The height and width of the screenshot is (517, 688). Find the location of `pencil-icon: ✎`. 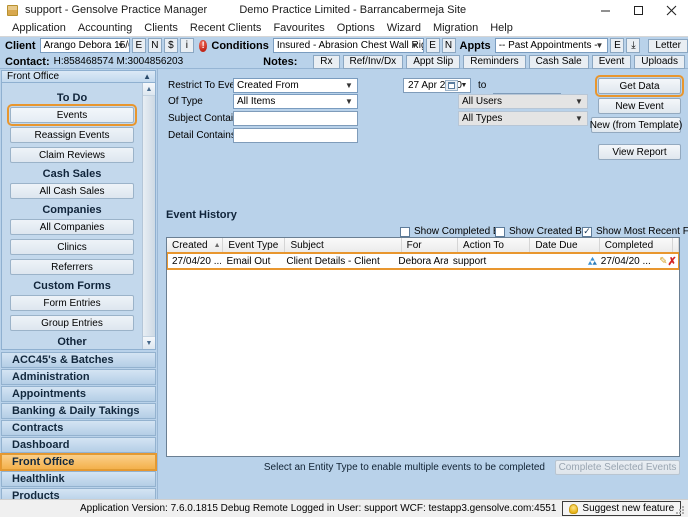

pencil-icon: ✎ is located at coordinates (663, 261).